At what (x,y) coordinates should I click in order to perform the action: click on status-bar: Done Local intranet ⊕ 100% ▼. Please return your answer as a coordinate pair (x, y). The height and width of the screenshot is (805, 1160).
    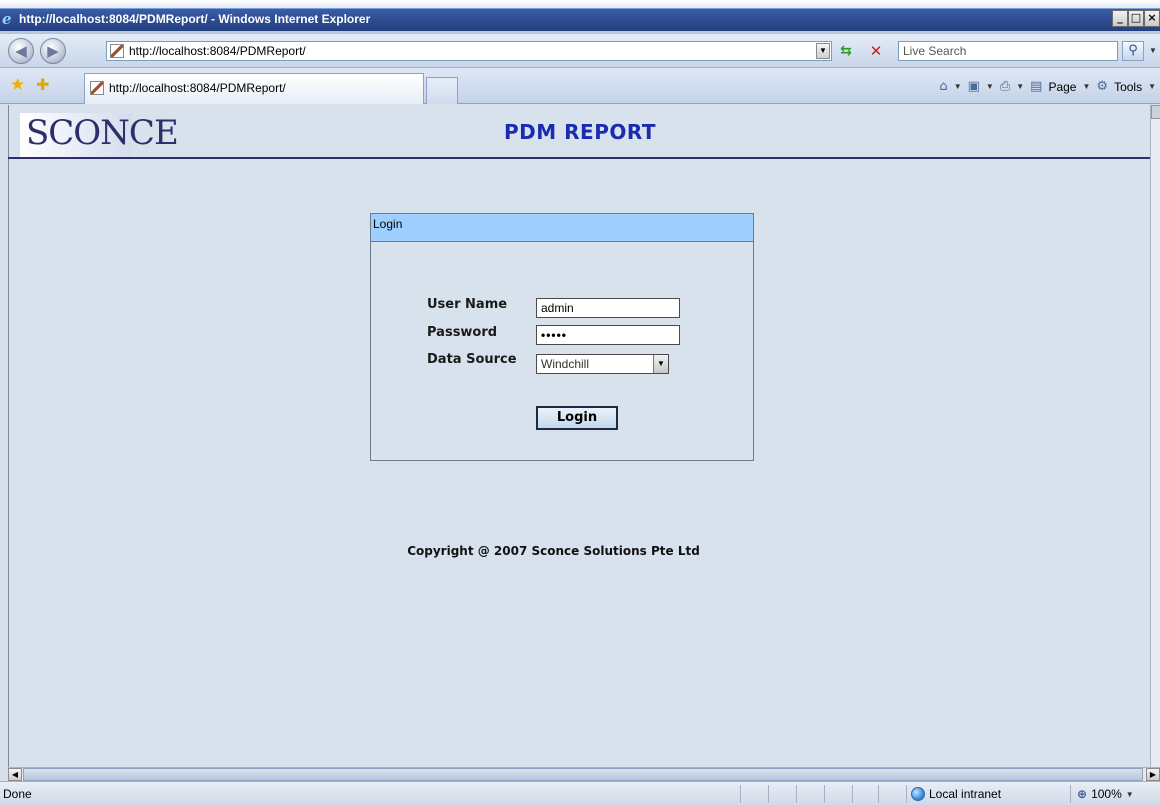
    Looking at the image, I should click on (580, 793).